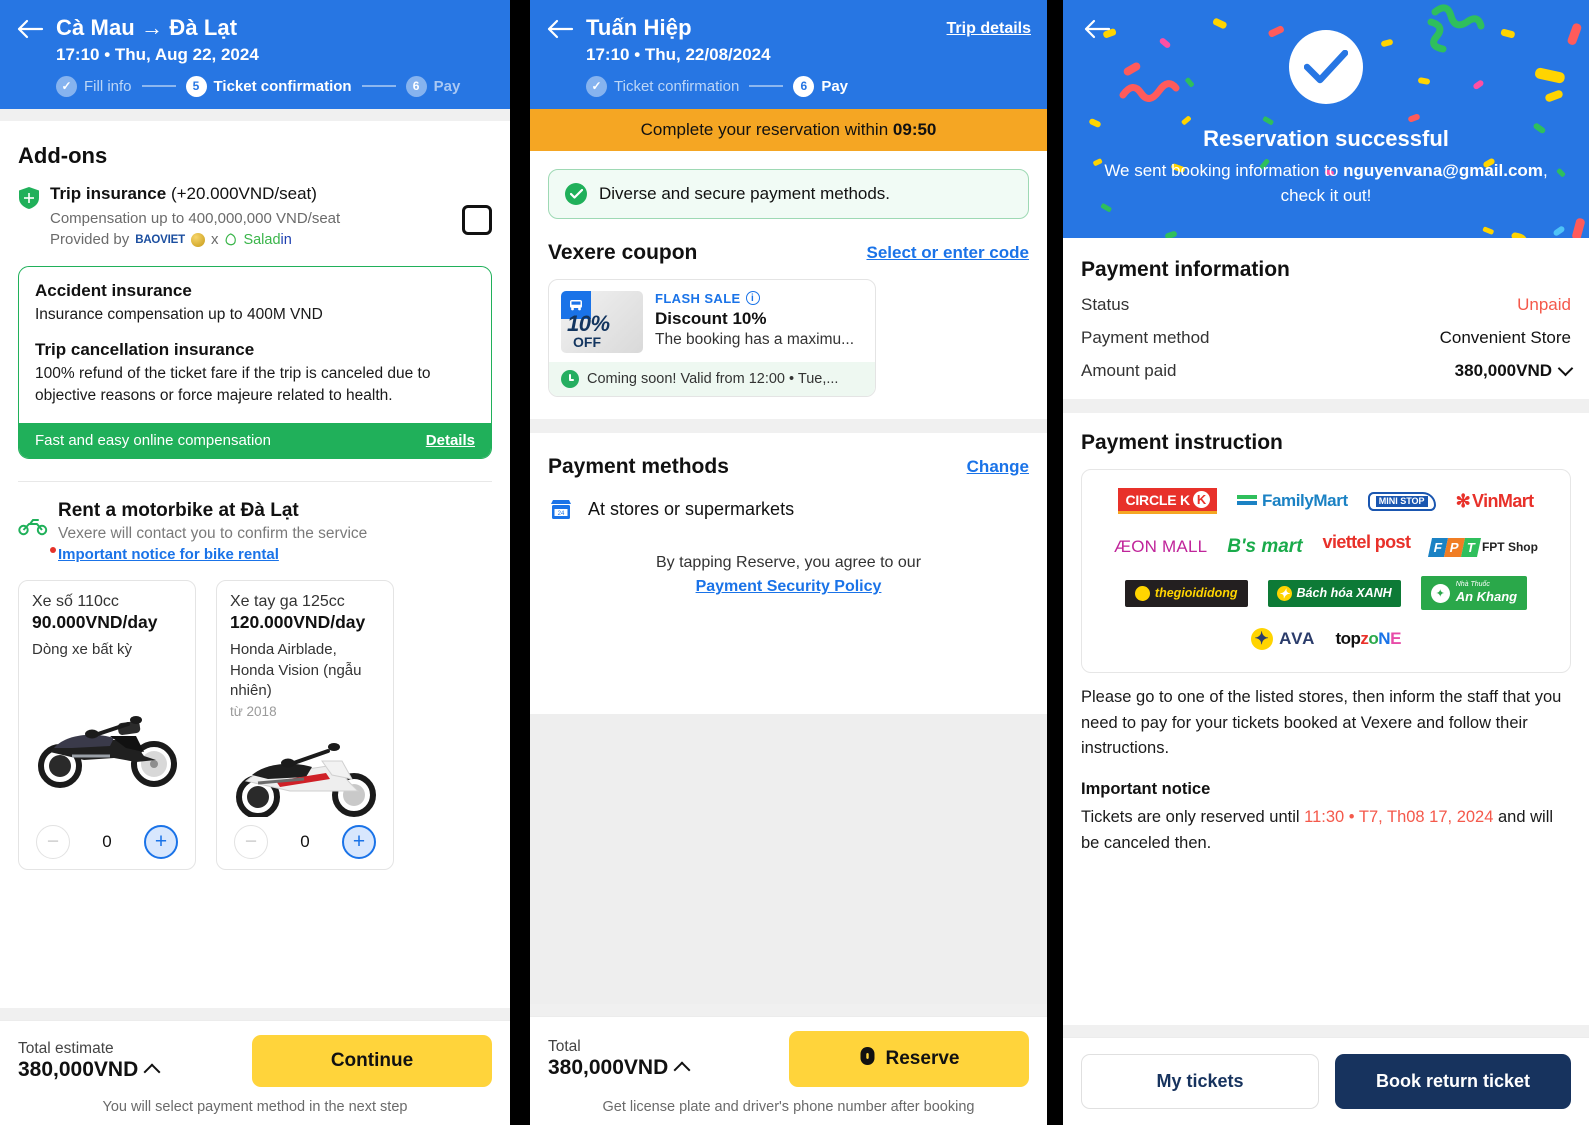 This screenshot has width=1589, height=1125. What do you see at coordinates (1292, 501) in the screenshot?
I see `familymart-logo: FamilyMart` at bounding box center [1292, 501].